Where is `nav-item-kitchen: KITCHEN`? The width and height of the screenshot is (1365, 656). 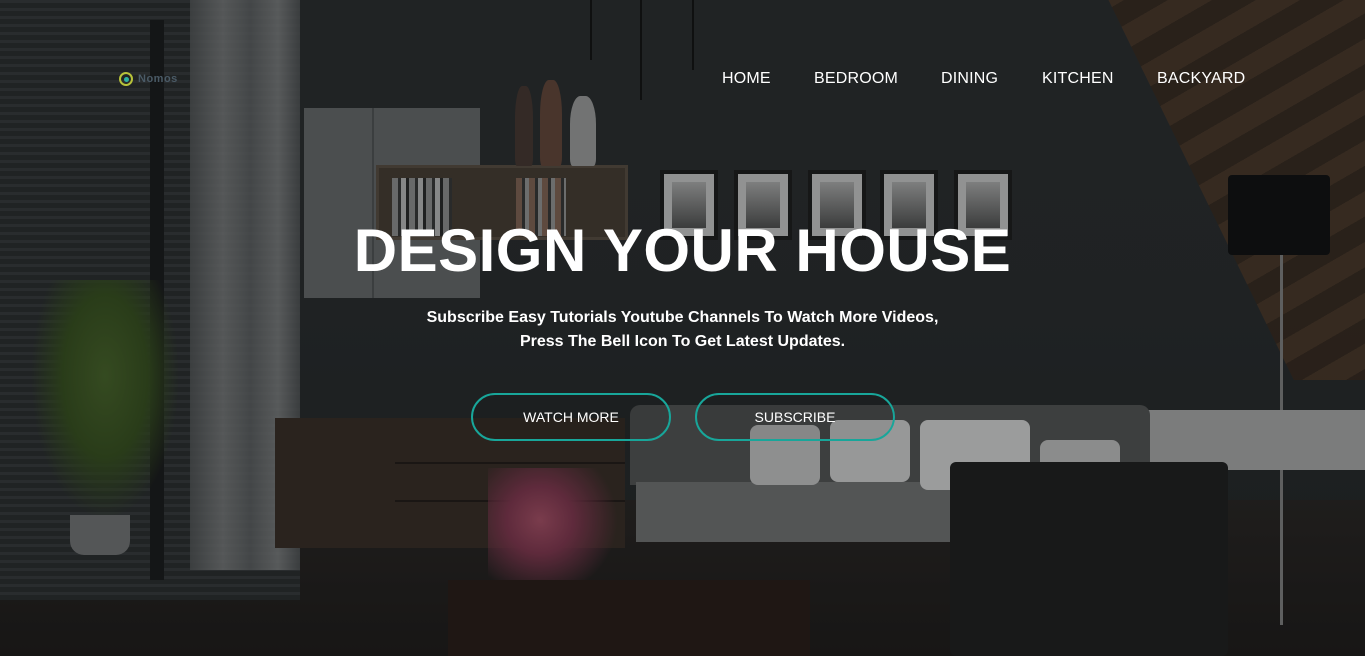
nav-item-kitchen: KITCHEN is located at coordinates (1078, 79).